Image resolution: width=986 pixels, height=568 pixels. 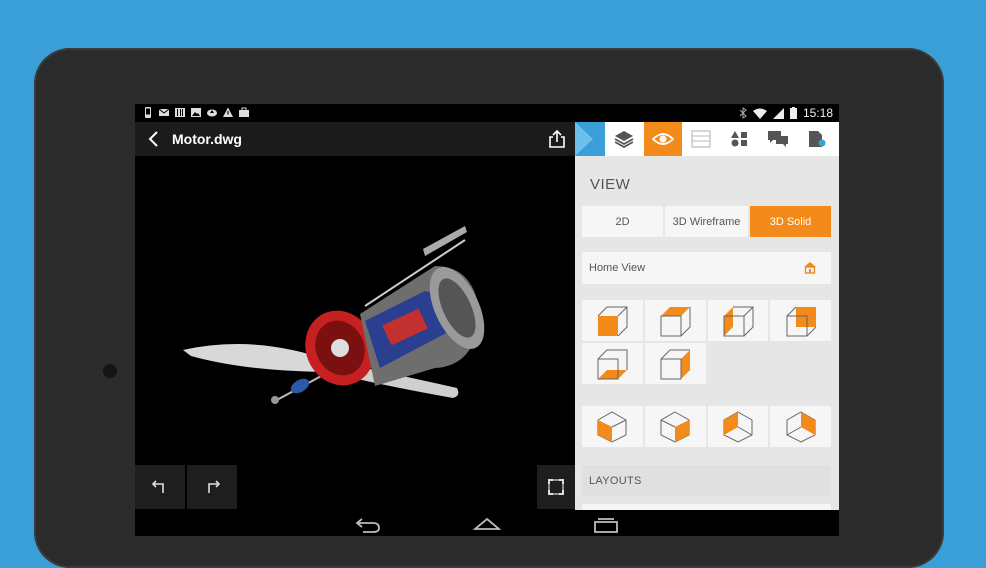 I want to click on cube-bottom-icon, so click(x=612, y=364).